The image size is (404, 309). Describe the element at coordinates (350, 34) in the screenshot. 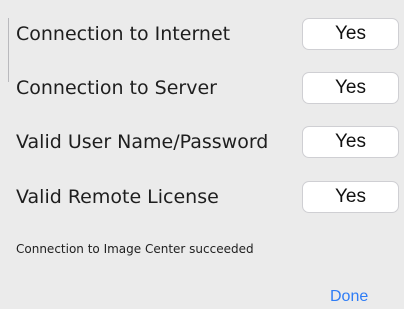

I see `internet-value-field: Yes` at that location.